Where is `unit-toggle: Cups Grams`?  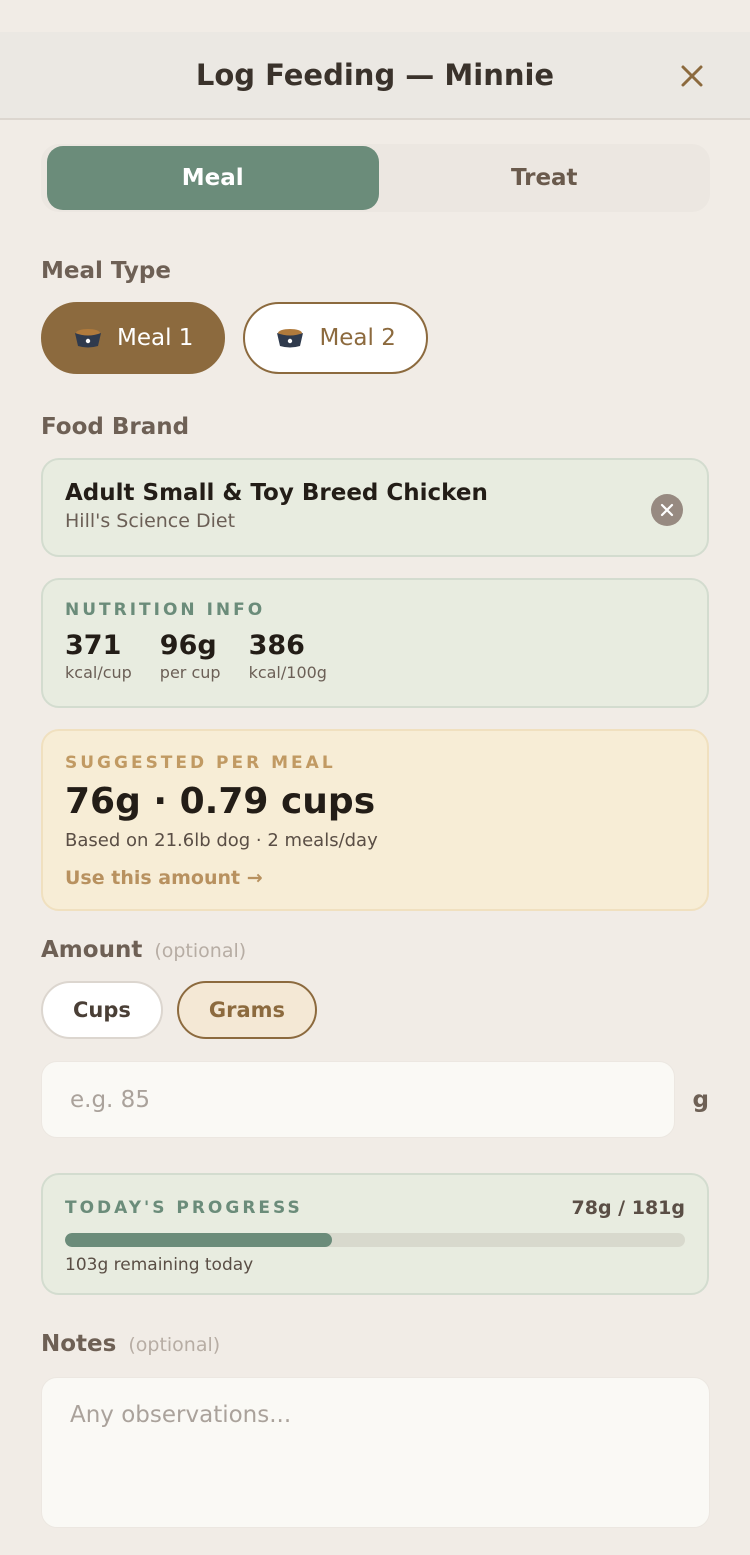
unit-toggle: Cups Grams is located at coordinates (375, 1010).